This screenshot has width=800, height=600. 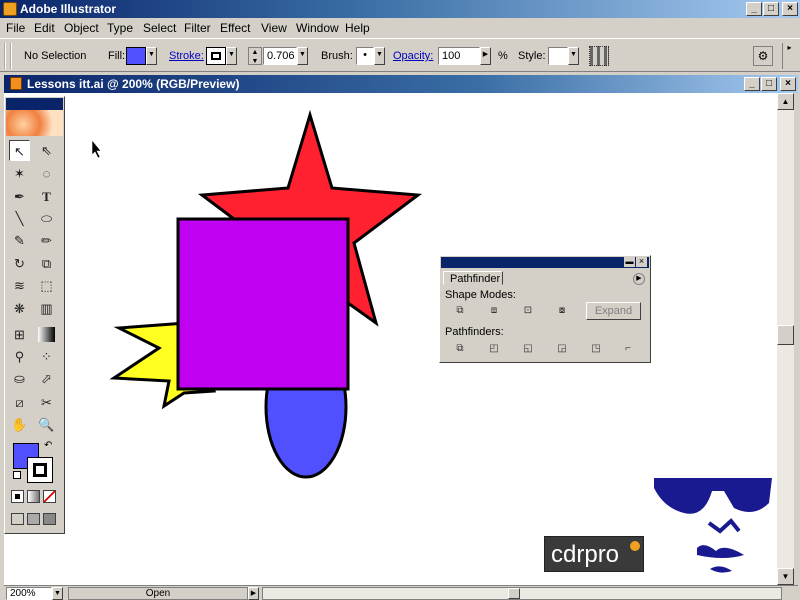 I want to click on blend-tool-icon: ⁘, so click(x=46, y=356).